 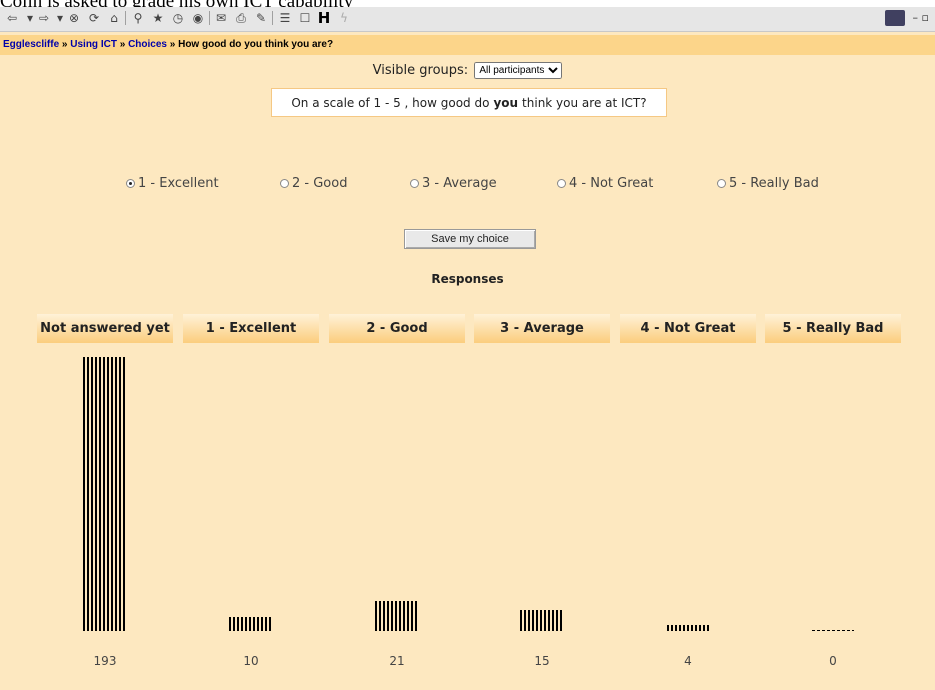 What do you see at coordinates (459, 183) in the screenshot?
I see `option-label: 3 - Average` at bounding box center [459, 183].